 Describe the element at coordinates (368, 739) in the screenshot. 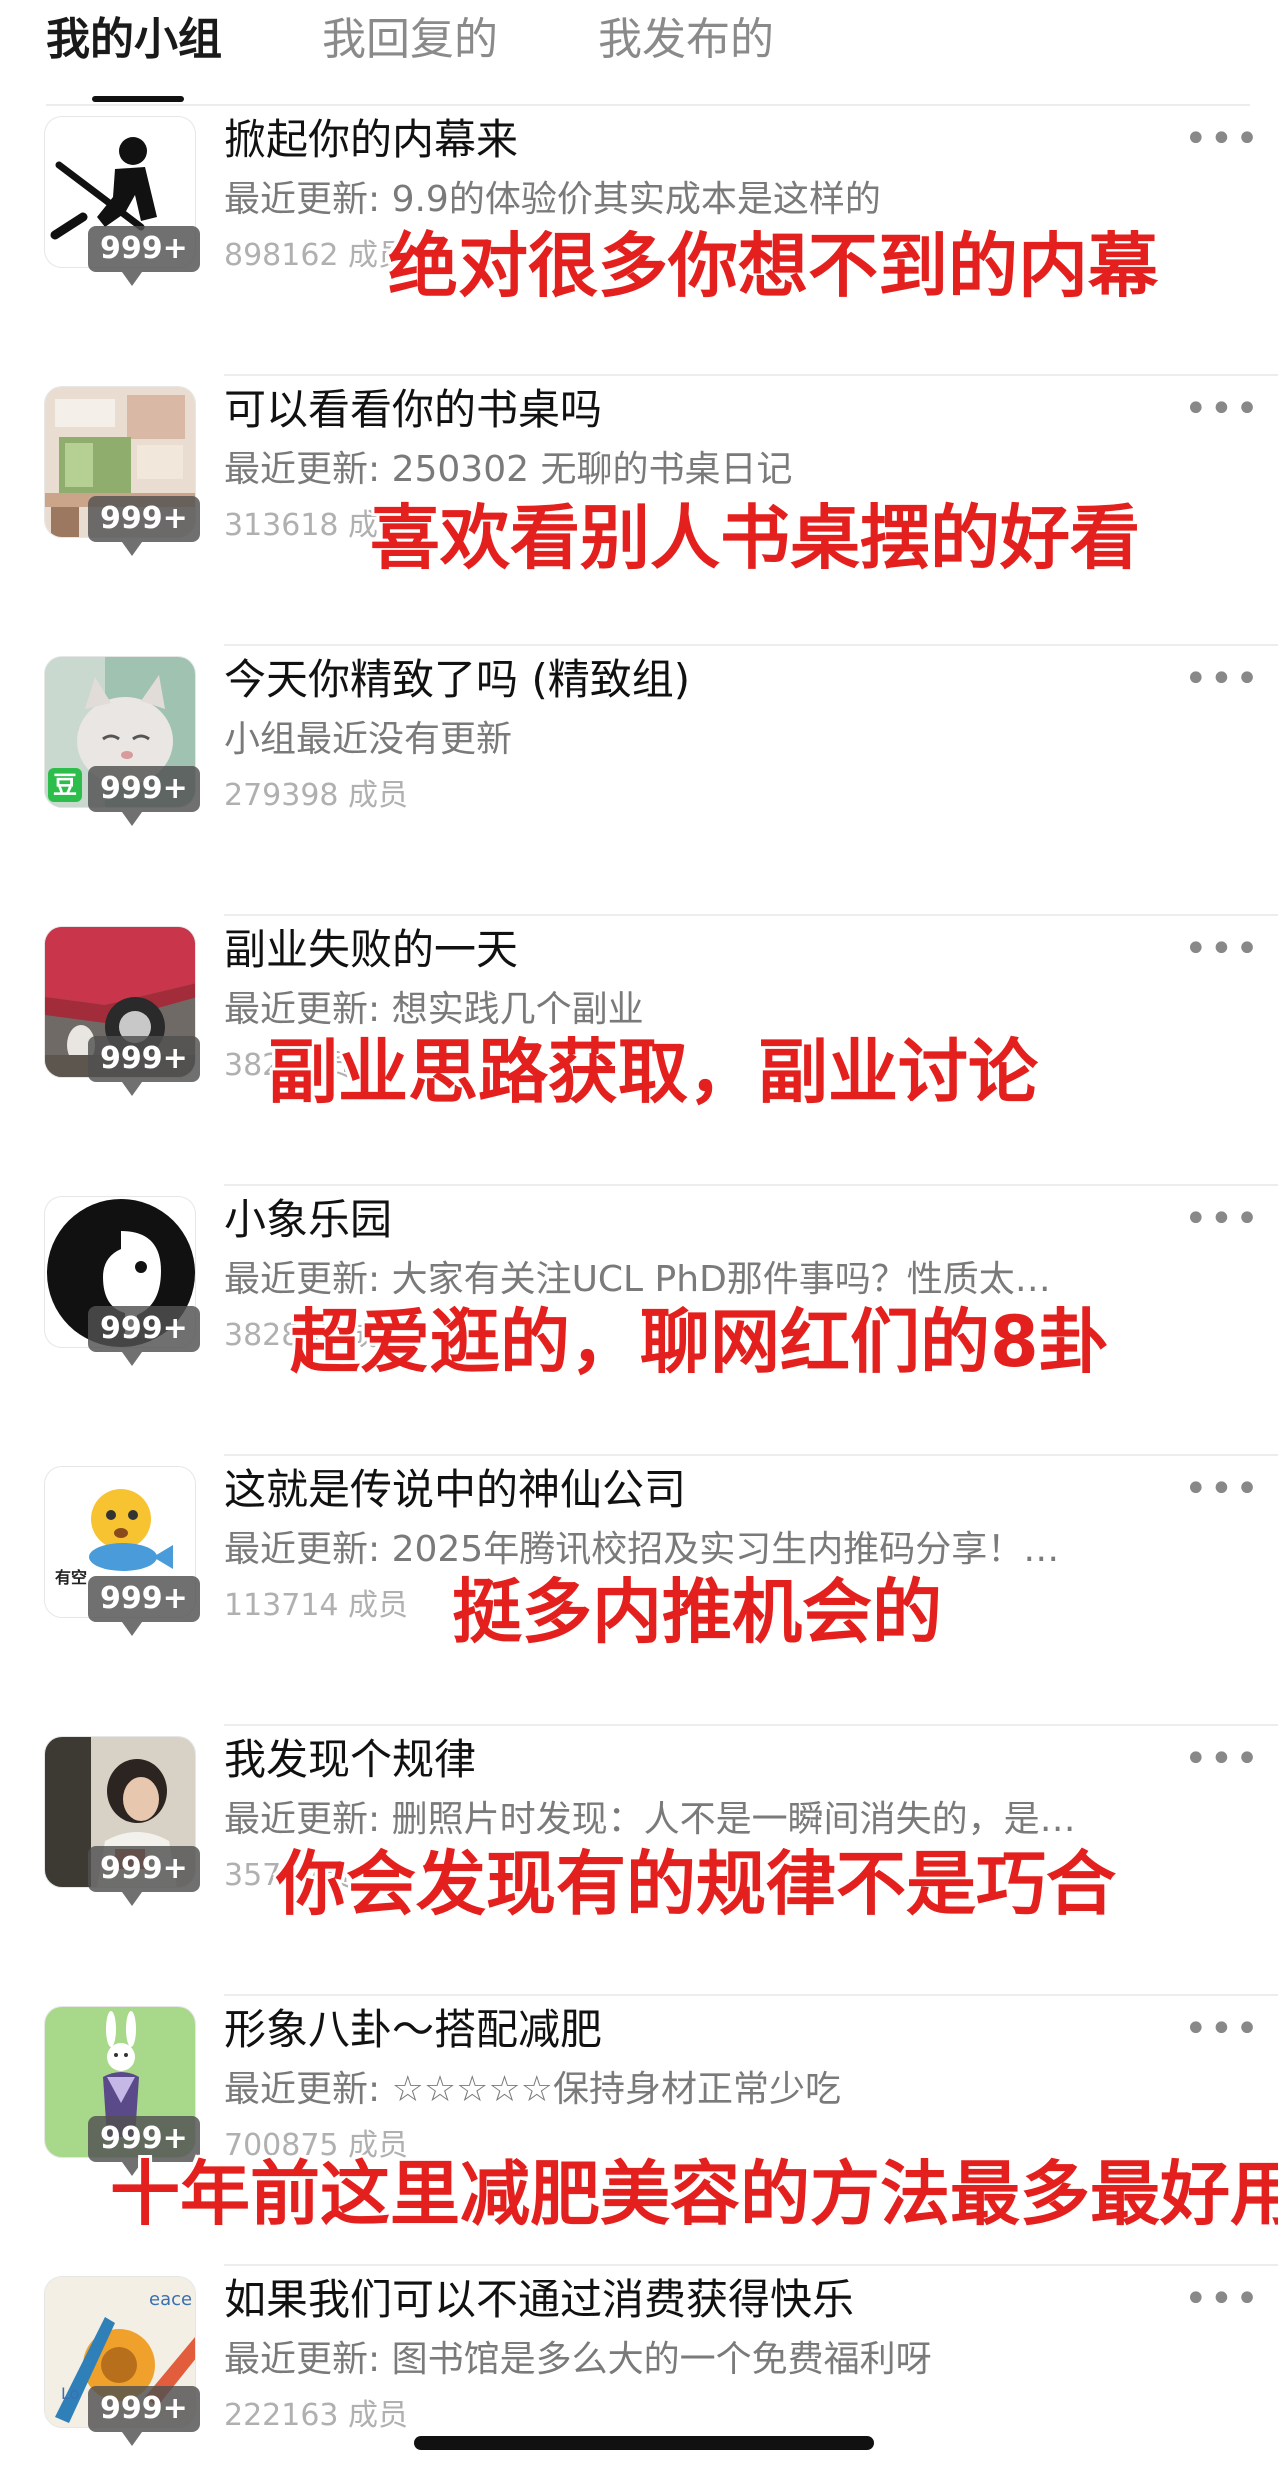

I see `group-latest-update: 小组最近没有更新` at that location.